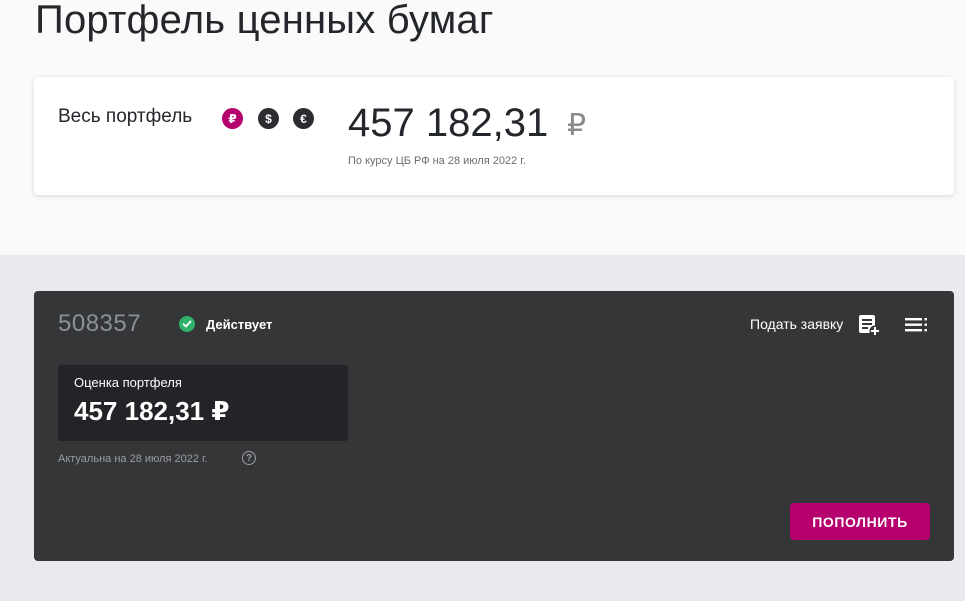 The width and height of the screenshot is (965, 601). Describe the element at coordinates (133, 459) in the screenshot. I see `valuation-date-note: Актуальна на 28 июля 2022 г.` at that location.